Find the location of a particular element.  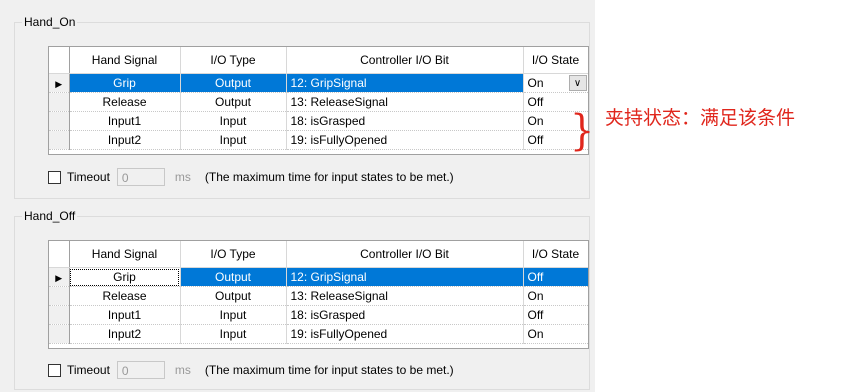

table-row: Input2 Input 19: isFullyOpened Off is located at coordinates (318, 140).